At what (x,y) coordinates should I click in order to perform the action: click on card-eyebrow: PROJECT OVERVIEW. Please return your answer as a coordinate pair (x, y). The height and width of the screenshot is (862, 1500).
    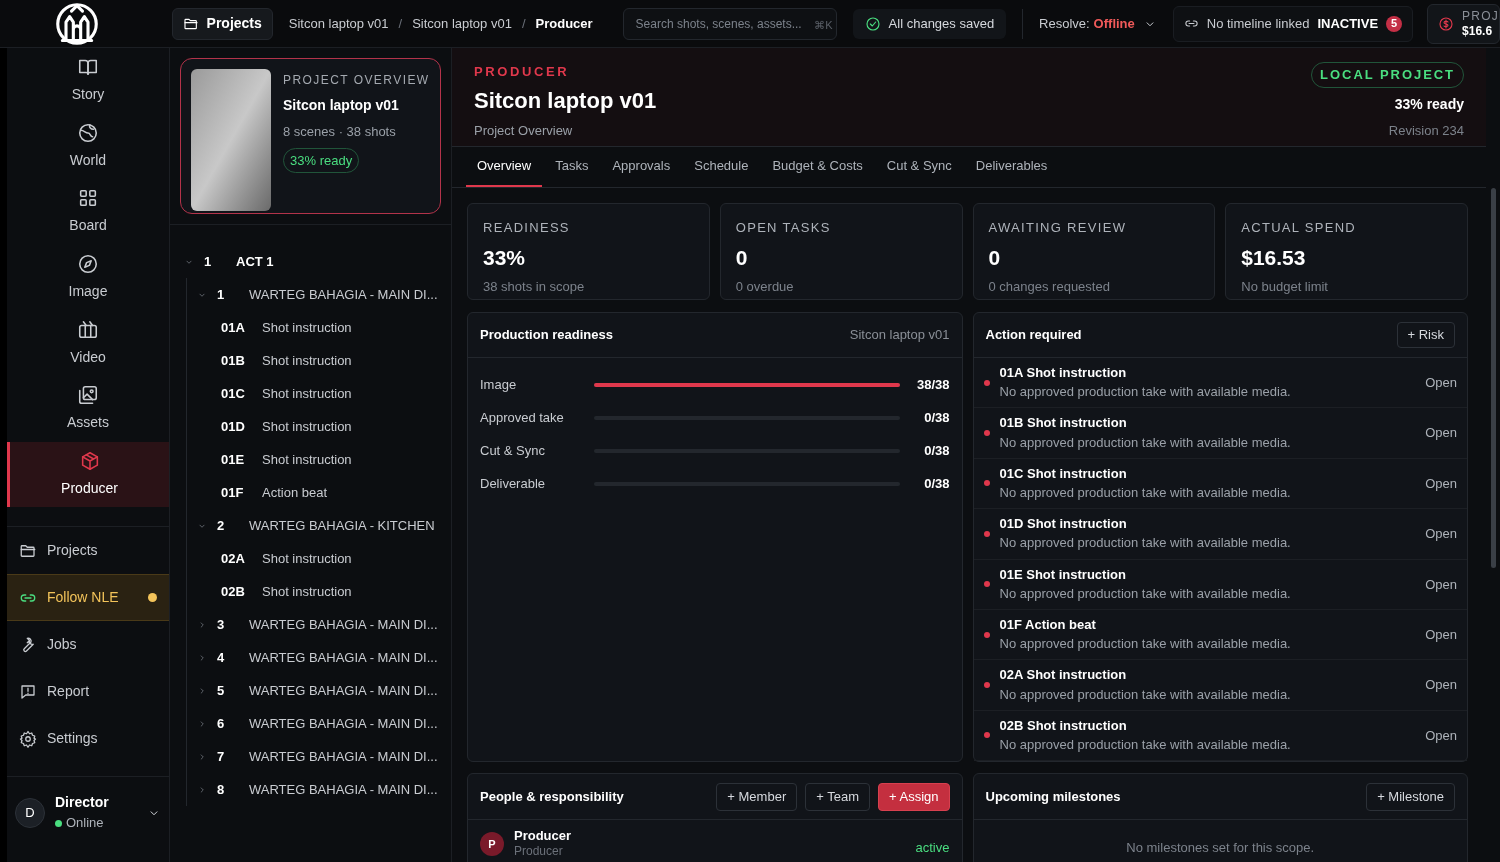
    Looking at the image, I should click on (356, 80).